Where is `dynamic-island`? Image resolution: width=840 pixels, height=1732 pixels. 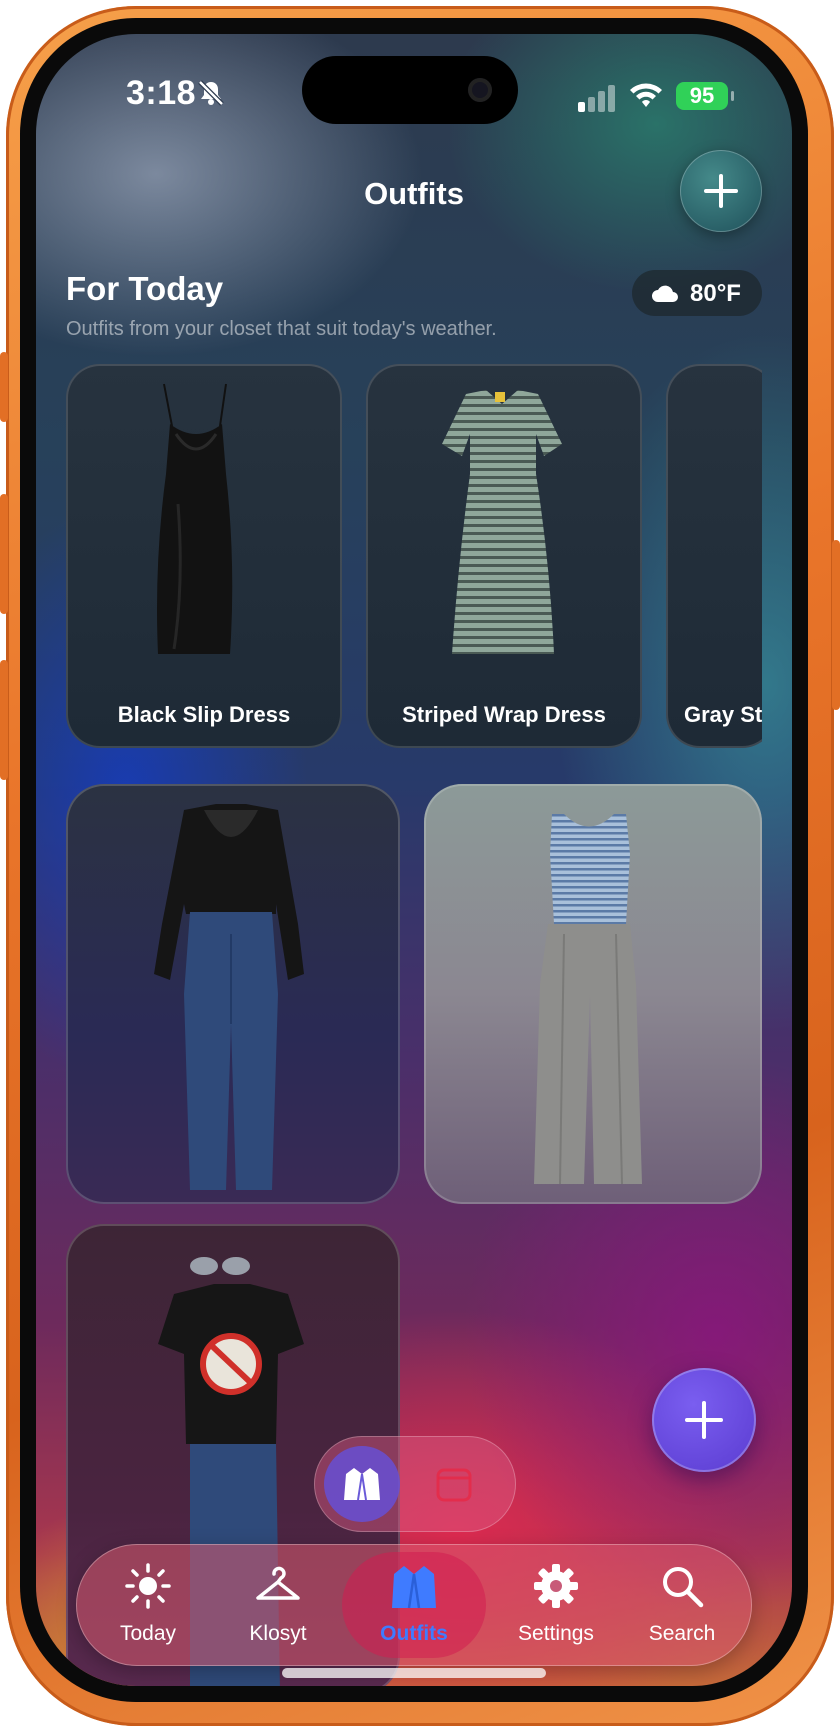
dynamic-island is located at coordinates (410, 90).